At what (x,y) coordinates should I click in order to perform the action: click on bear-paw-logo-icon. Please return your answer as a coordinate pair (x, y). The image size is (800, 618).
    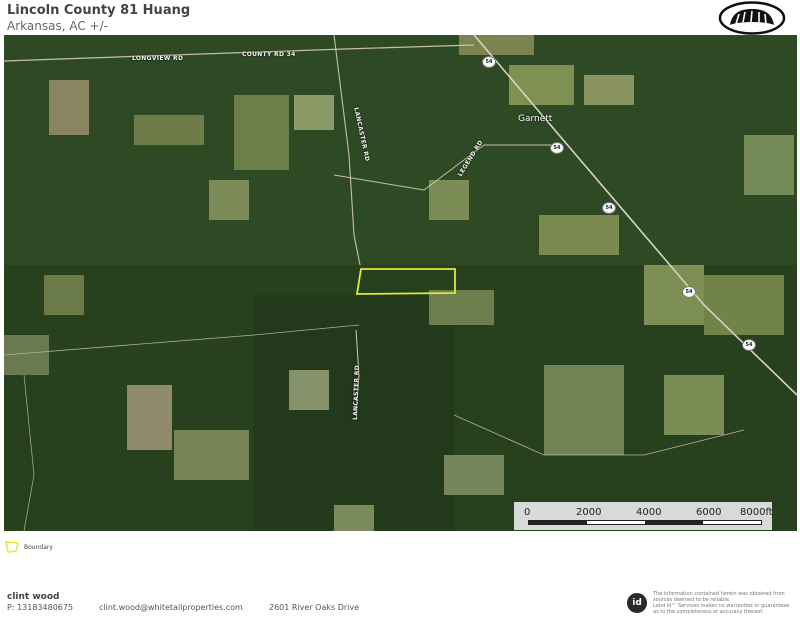
    Looking at the image, I should click on (752, 18).